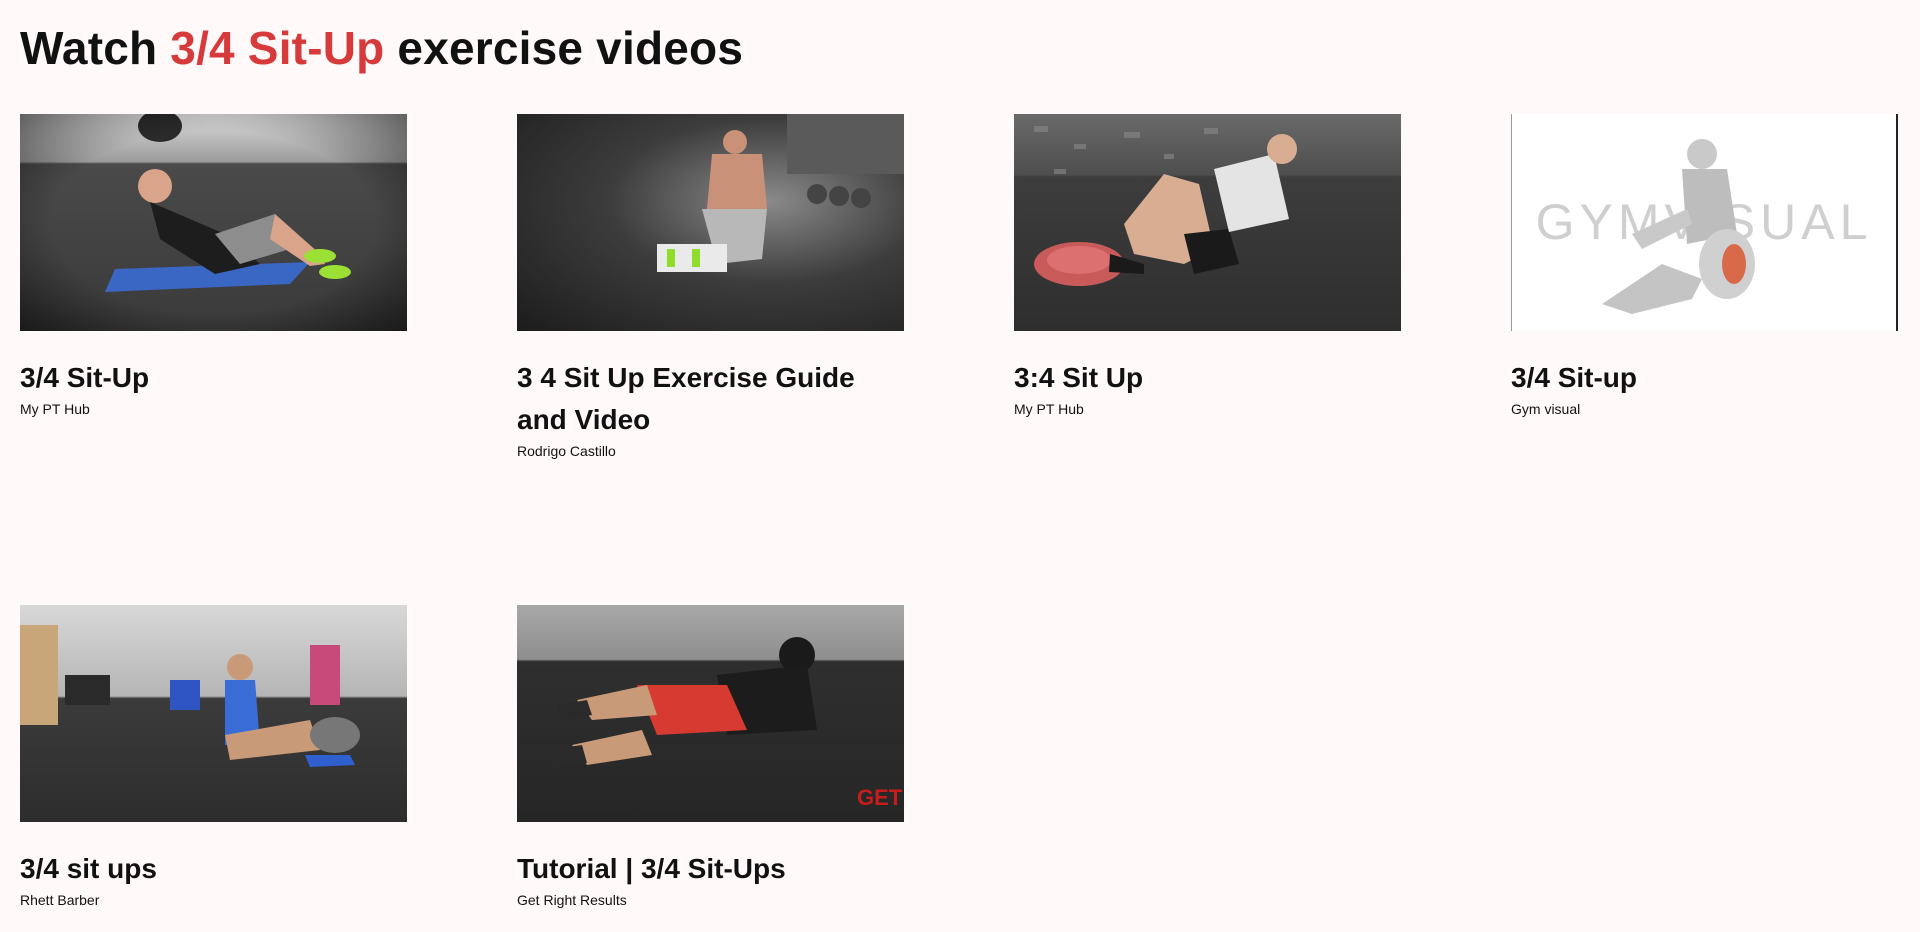 The width and height of the screenshot is (1920, 932). Describe the element at coordinates (566, 451) in the screenshot. I see `video-author: Rodrigo Castillo` at that location.